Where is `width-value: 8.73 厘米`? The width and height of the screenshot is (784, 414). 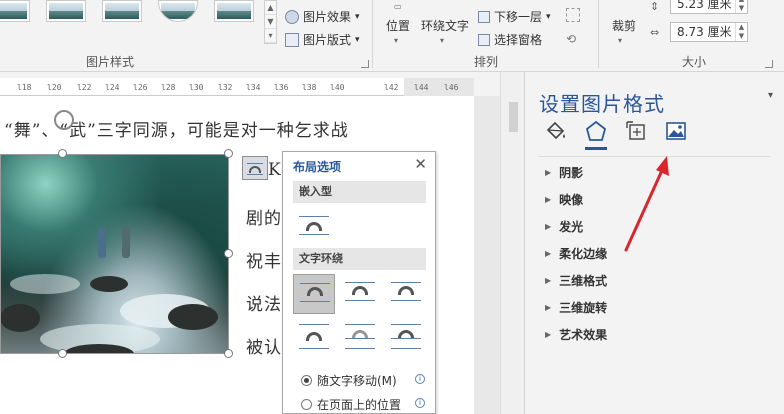
width-value: 8.73 厘米 is located at coordinates (704, 32).